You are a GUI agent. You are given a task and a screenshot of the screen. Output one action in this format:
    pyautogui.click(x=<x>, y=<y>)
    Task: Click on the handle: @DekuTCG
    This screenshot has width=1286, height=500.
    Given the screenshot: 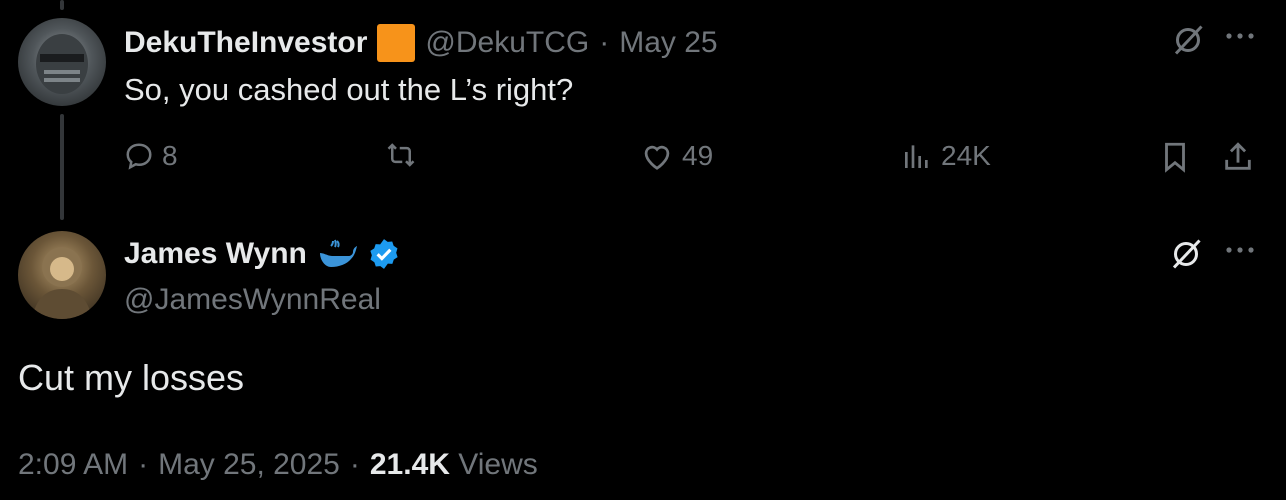 What is the action you would take?
    pyautogui.click(x=507, y=43)
    